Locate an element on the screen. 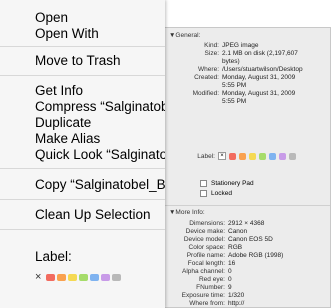 The height and width of the screenshot is (308, 331). general-value: 2.1 MB on disk (2,197,607 is located at coordinates (260, 53).